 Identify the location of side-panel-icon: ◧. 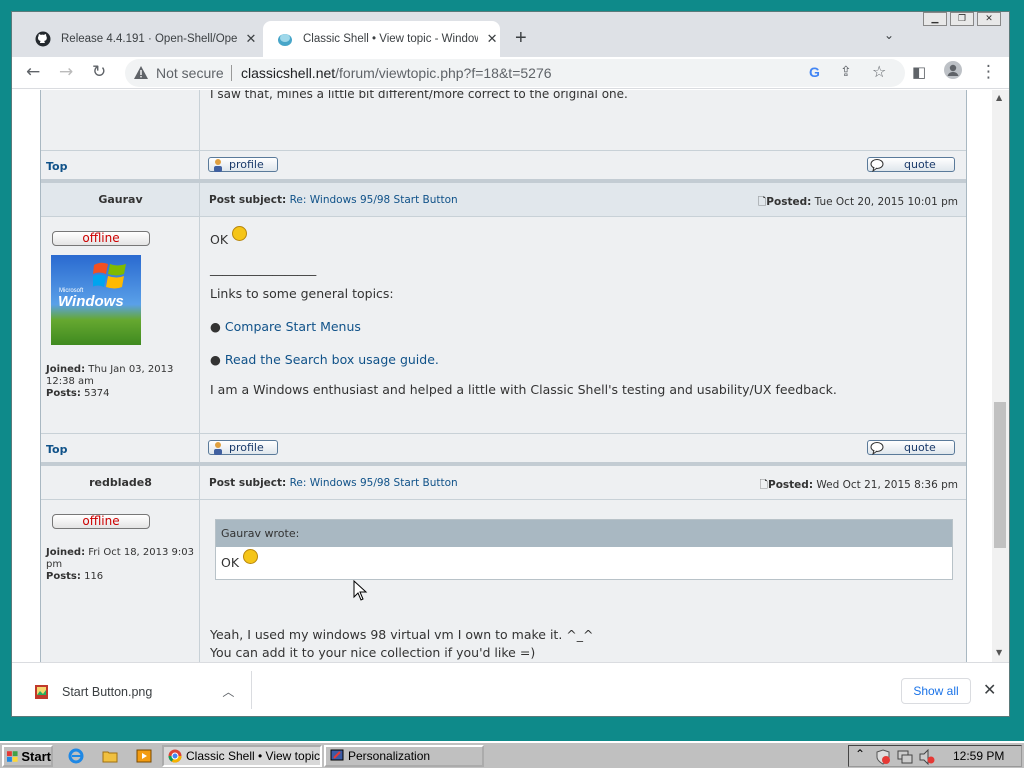
(919, 72).